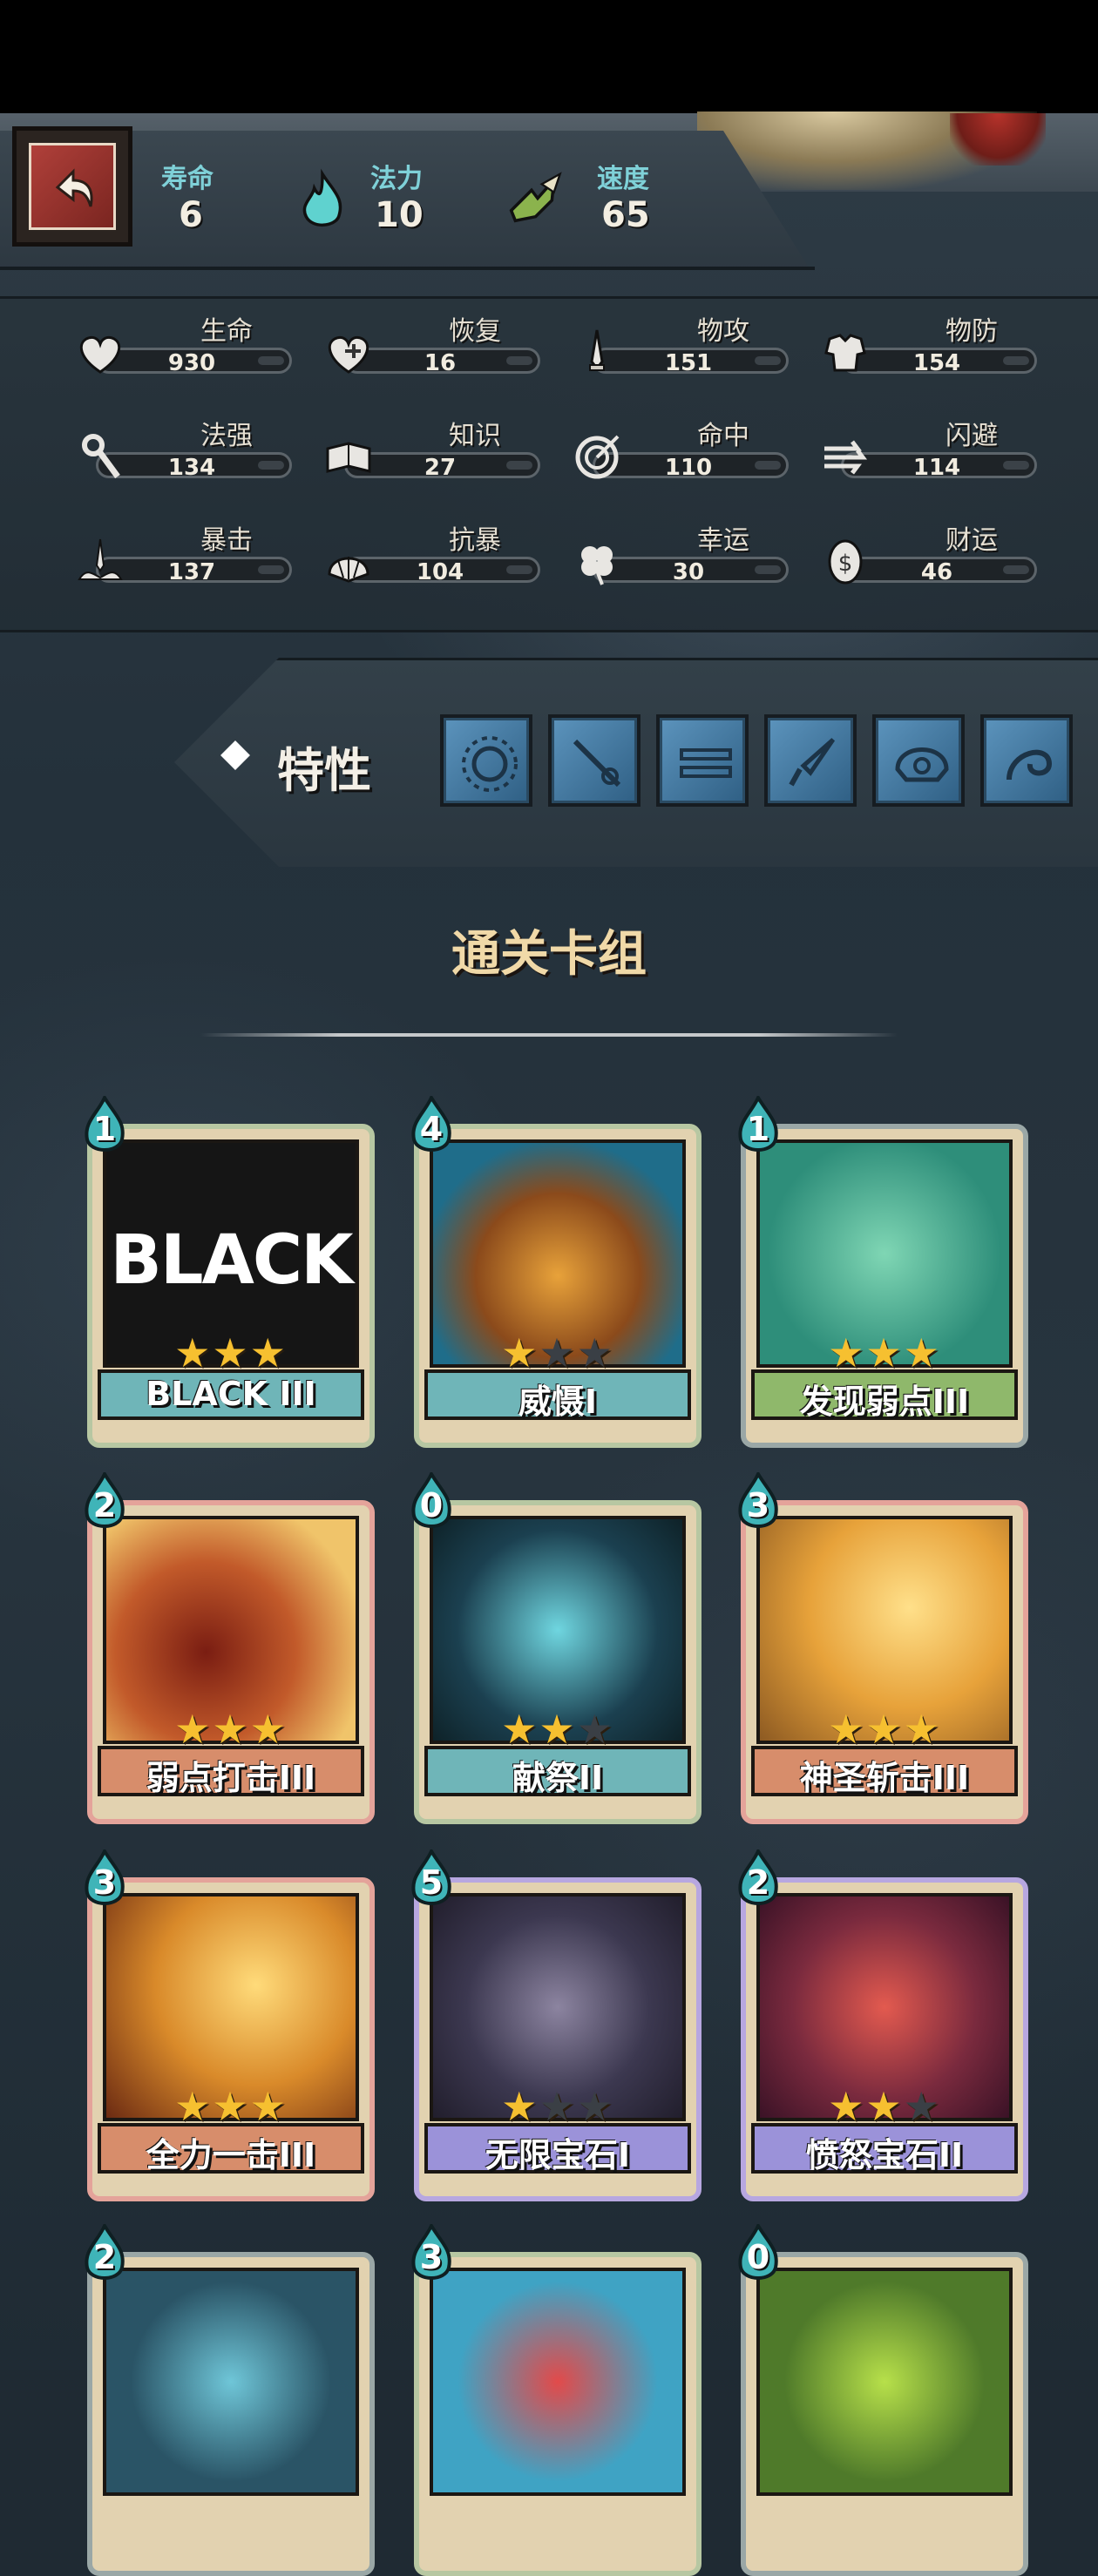 The height and width of the screenshot is (2576, 1098). I want to click on resource-value: 65, so click(625, 215).